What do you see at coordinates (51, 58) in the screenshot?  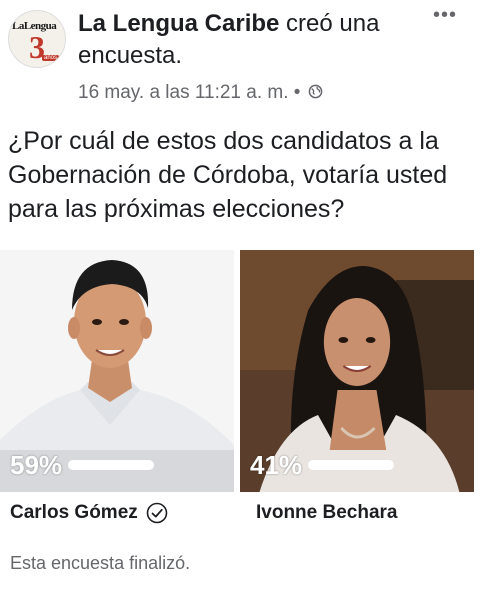 I see `avatar-logo-sub: años` at bounding box center [51, 58].